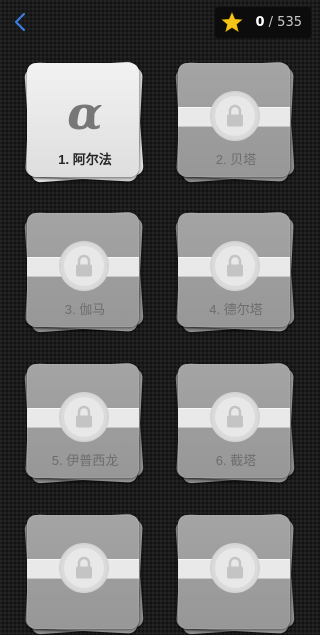  I want to click on score-text: 0 / 535, so click(278, 22).